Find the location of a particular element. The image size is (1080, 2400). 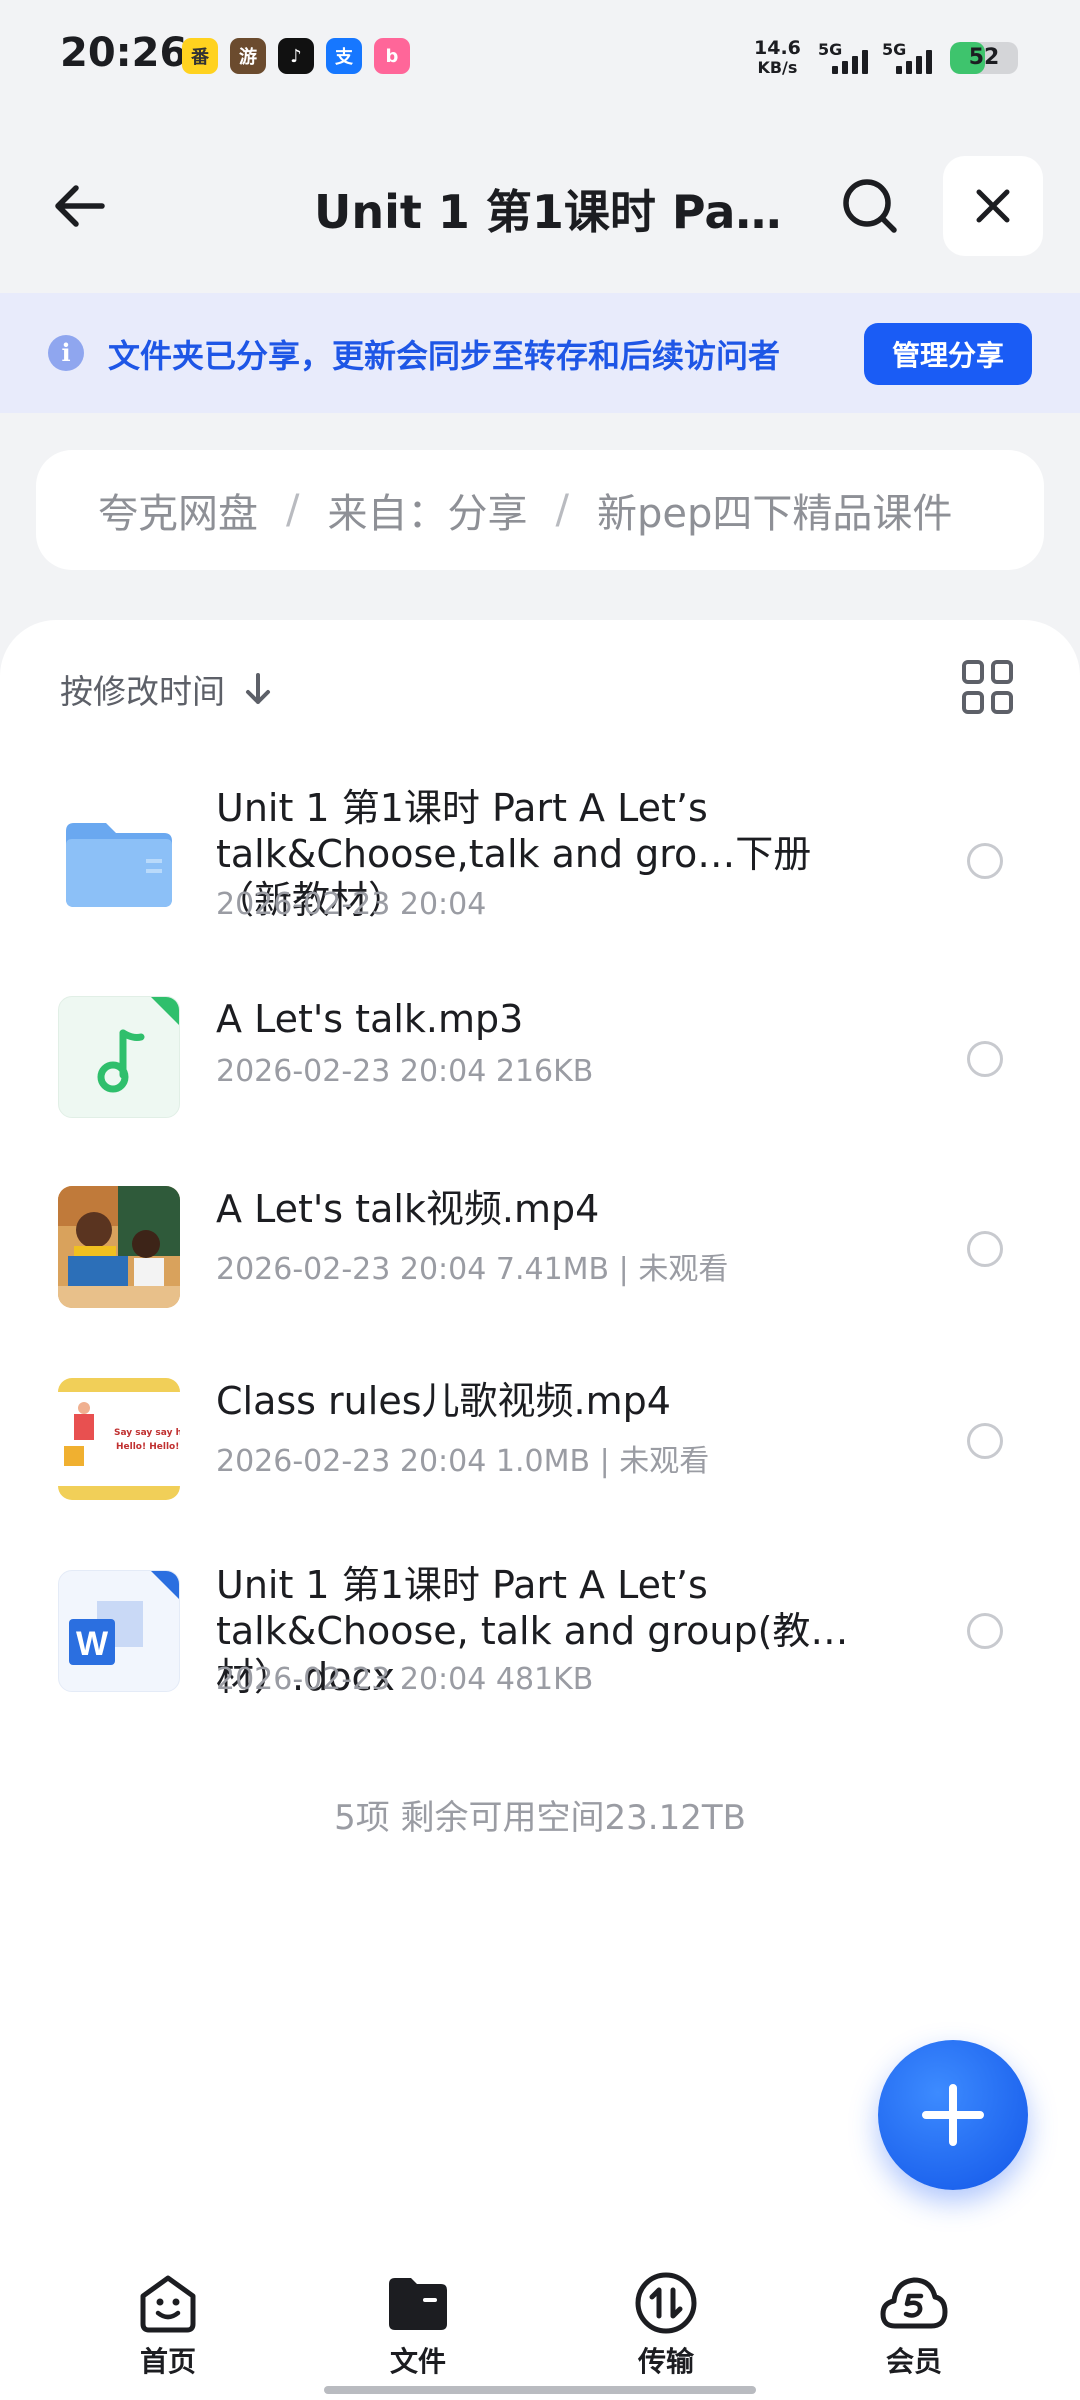

close-icon is located at coordinates (993, 206).